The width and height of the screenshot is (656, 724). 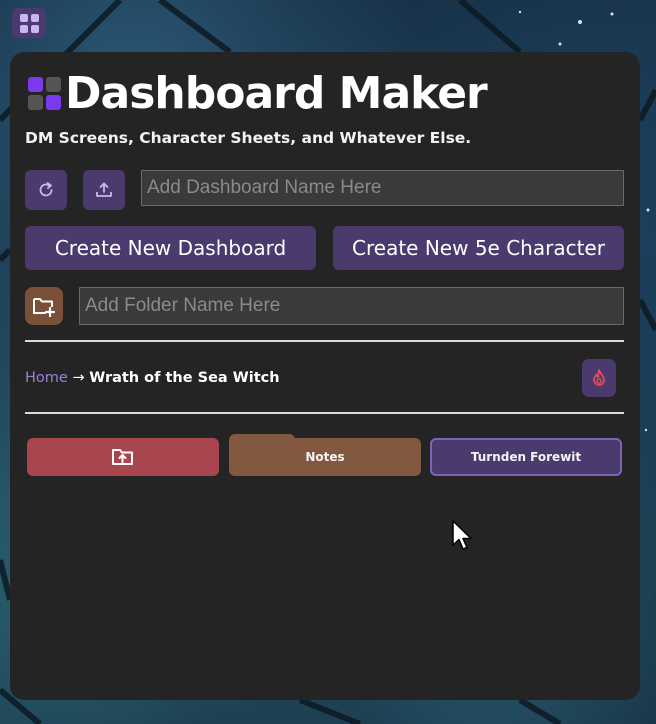 I want to click on dashboard-item: Turnden Forewit, so click(x=526, y=457).